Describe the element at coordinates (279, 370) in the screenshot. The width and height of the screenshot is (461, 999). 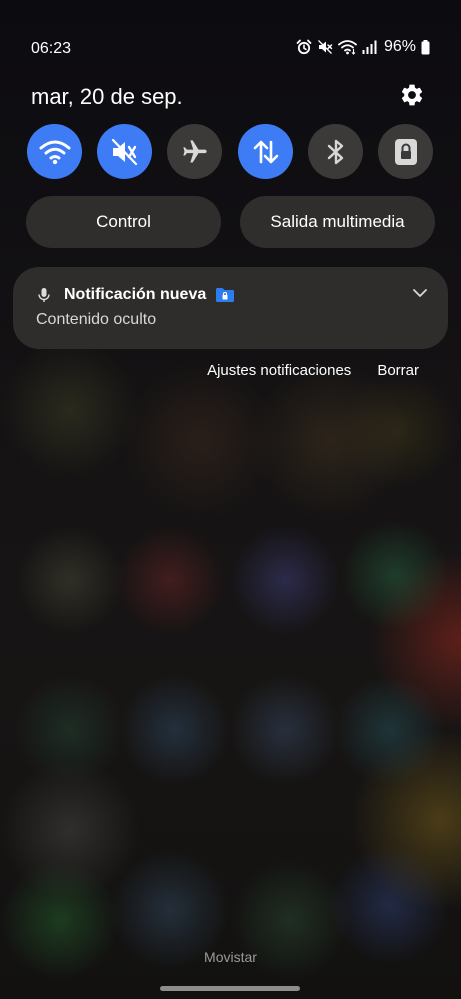
I see `notification-settings-button: Ajustes notificaciones` at that location.